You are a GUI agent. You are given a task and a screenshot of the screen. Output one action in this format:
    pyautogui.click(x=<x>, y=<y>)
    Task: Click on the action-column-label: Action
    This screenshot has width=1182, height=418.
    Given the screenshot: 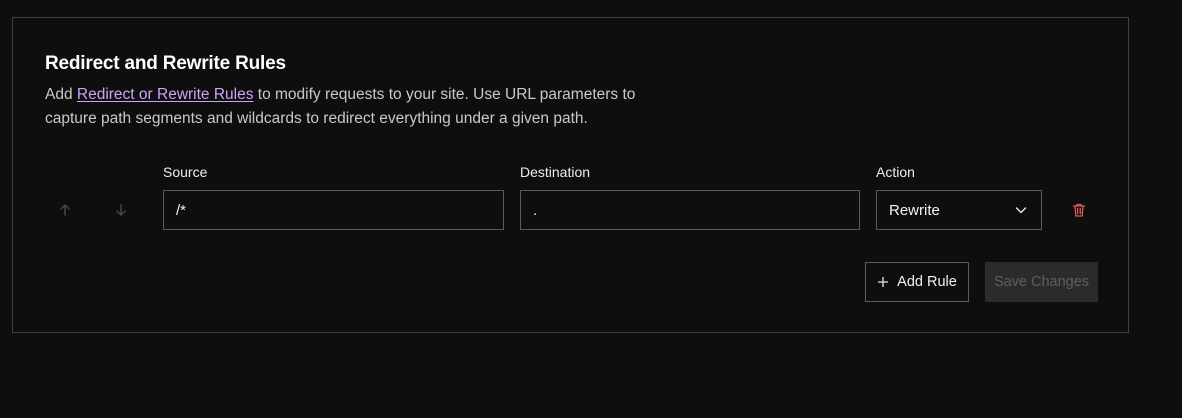 What is the action you would take?
    pyautogui.click(x=895, y=172)
    